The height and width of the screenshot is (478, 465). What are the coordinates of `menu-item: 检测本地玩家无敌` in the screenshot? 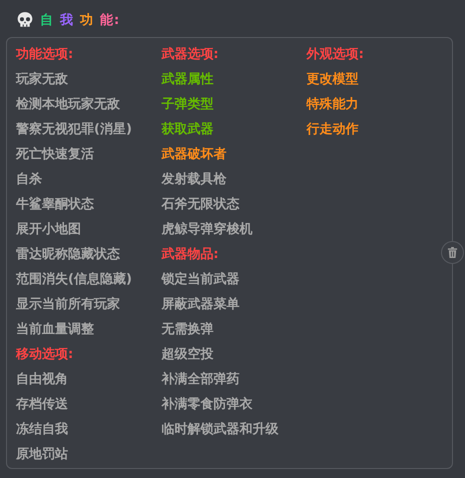 It's located at (68, 104).